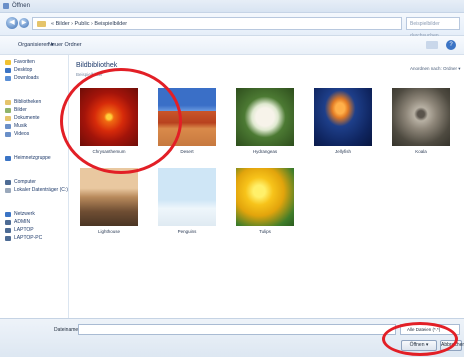 This screenshot has height=357, width=464. I want to click on sidebar-item-videos: Videos, so click(17, 134).